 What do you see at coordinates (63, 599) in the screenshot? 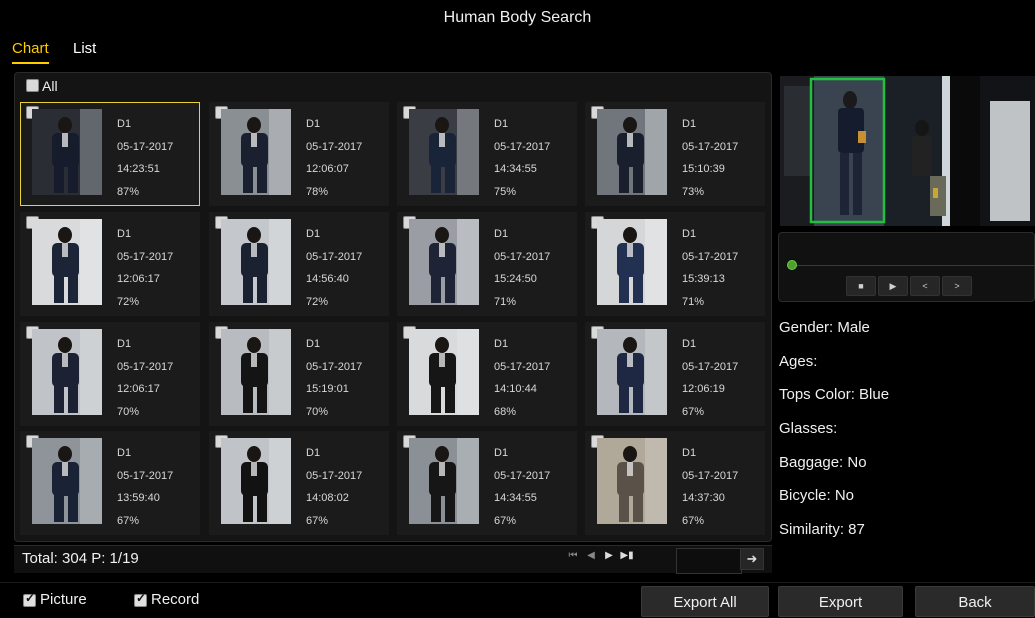
I see `picture-label: Picture` at bounding box center [63, 599].